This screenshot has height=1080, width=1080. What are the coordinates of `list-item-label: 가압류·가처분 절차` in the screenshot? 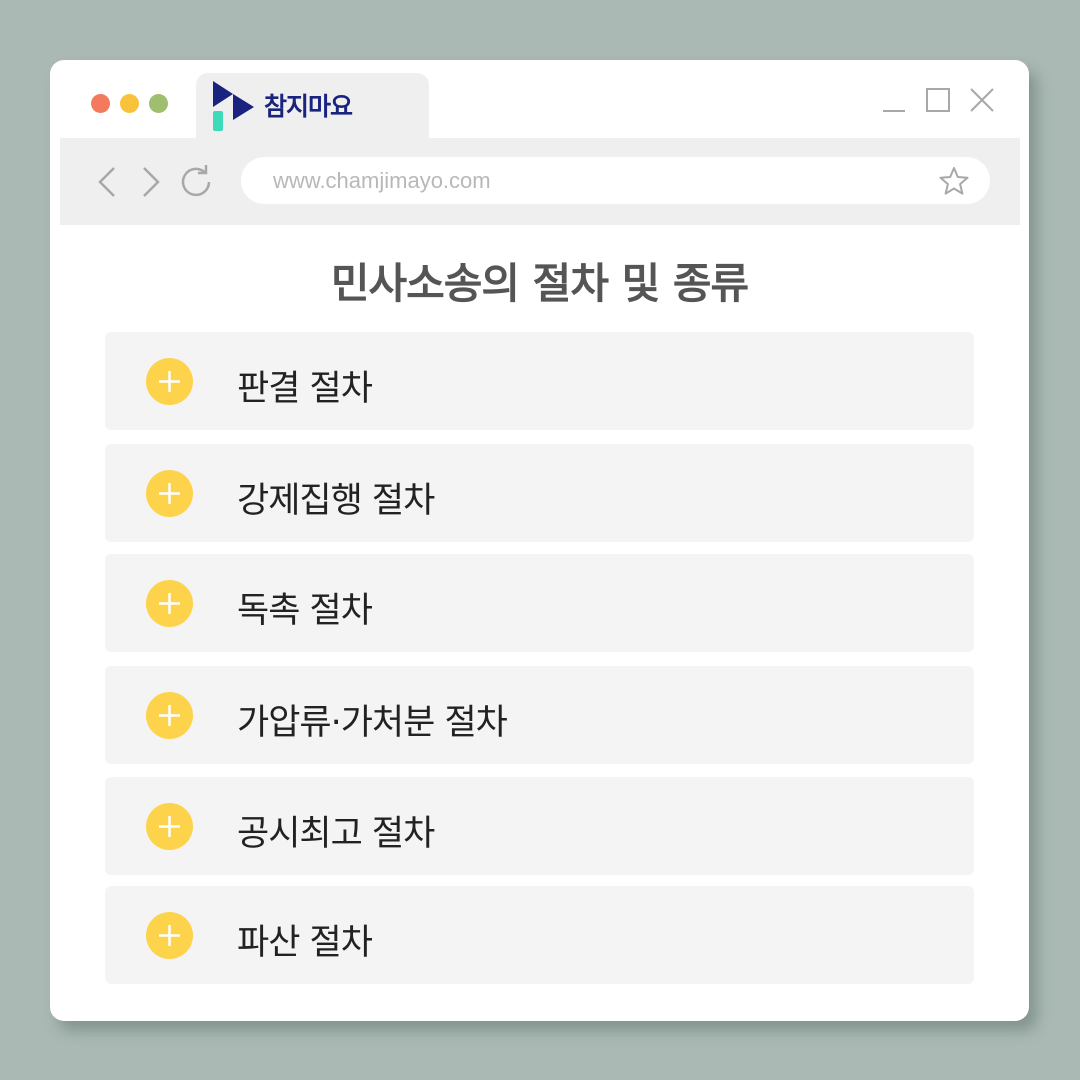 It's located at (372, 723).